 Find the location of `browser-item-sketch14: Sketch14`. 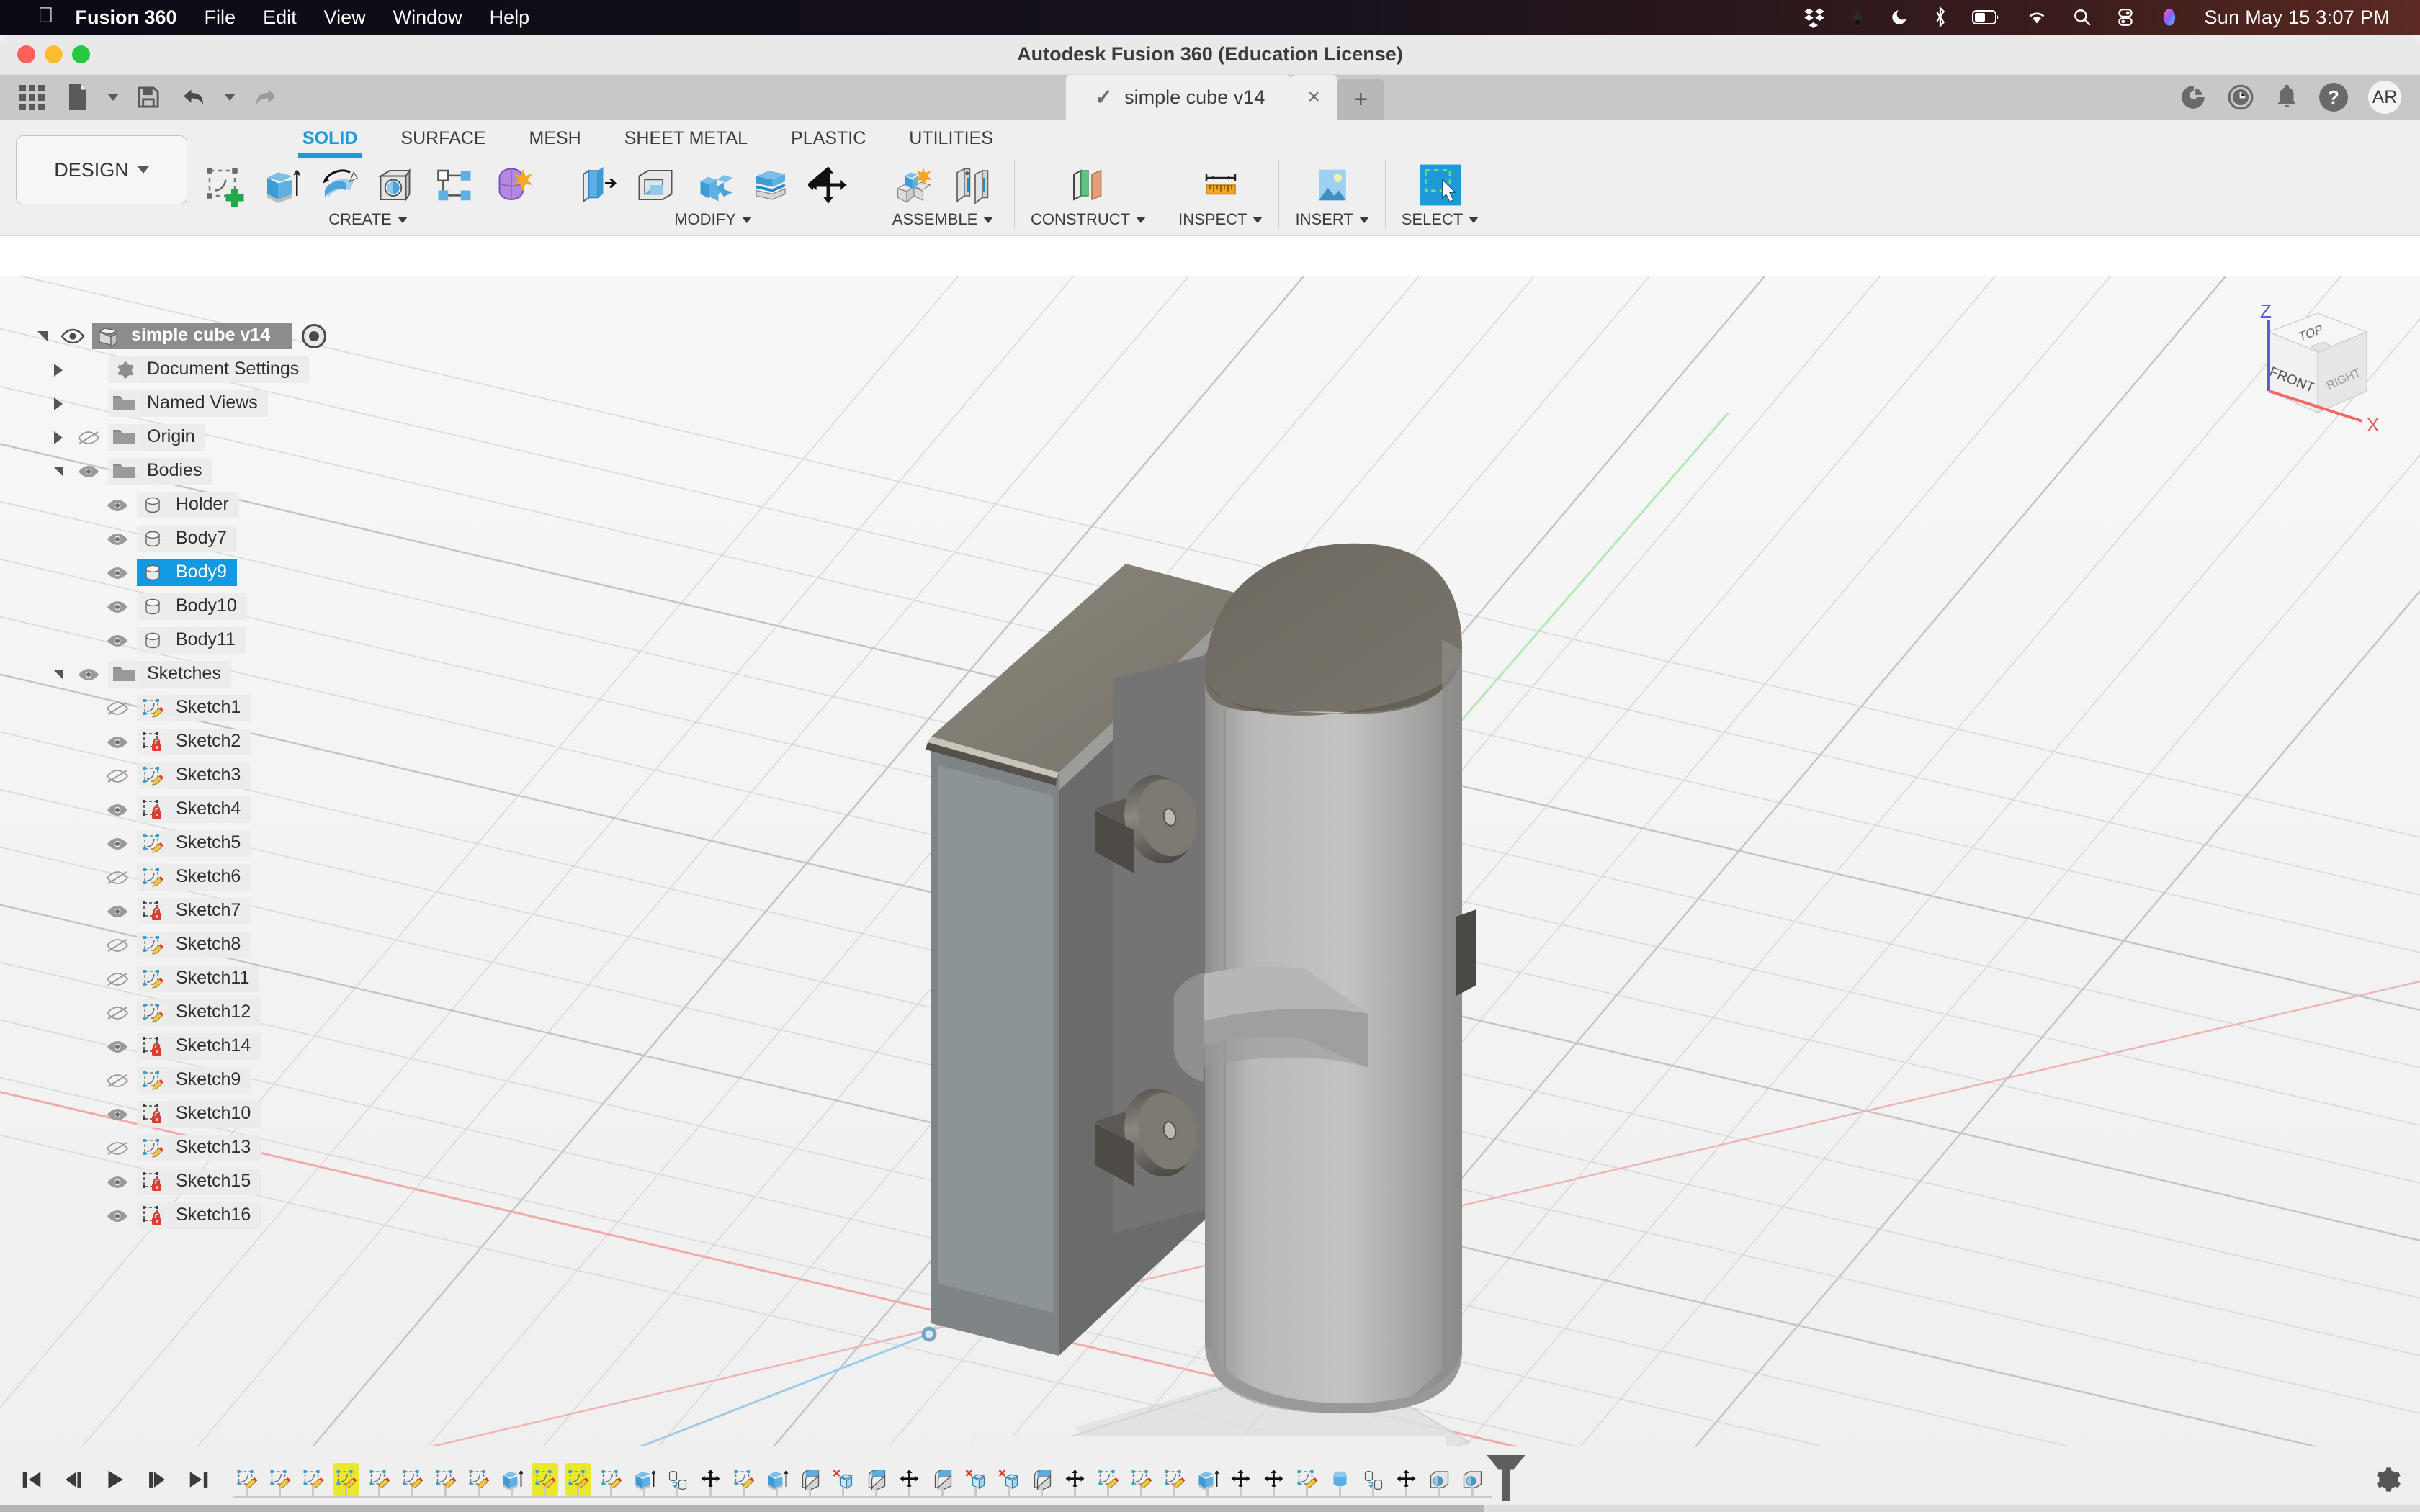

browser-item-sketch14: Sketch14 is located at coordinates (183, 1046).